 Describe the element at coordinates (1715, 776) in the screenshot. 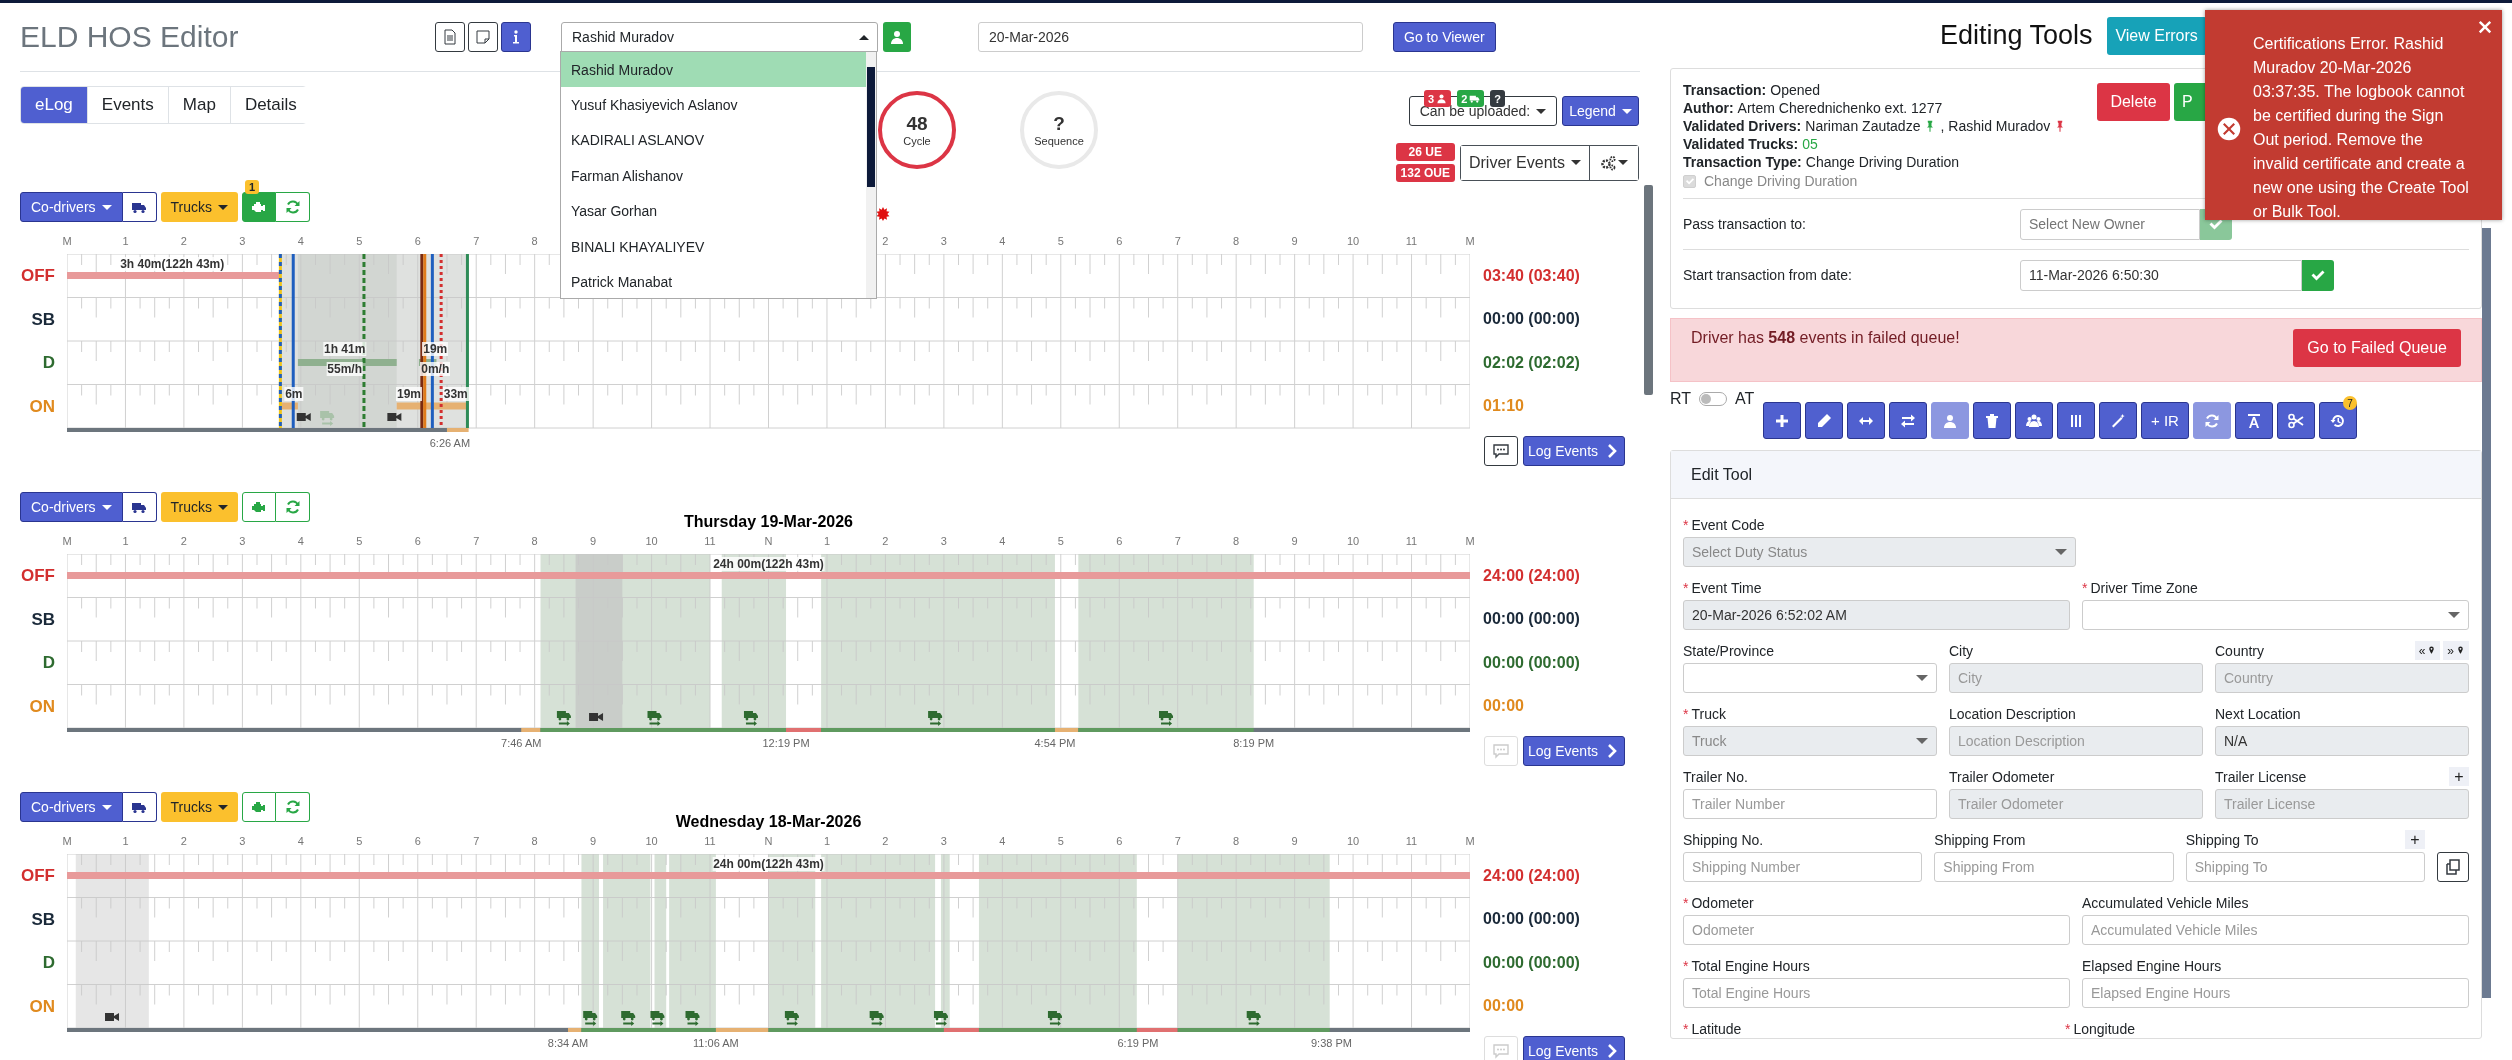

I see `field-label: Trailer No.` at that location.